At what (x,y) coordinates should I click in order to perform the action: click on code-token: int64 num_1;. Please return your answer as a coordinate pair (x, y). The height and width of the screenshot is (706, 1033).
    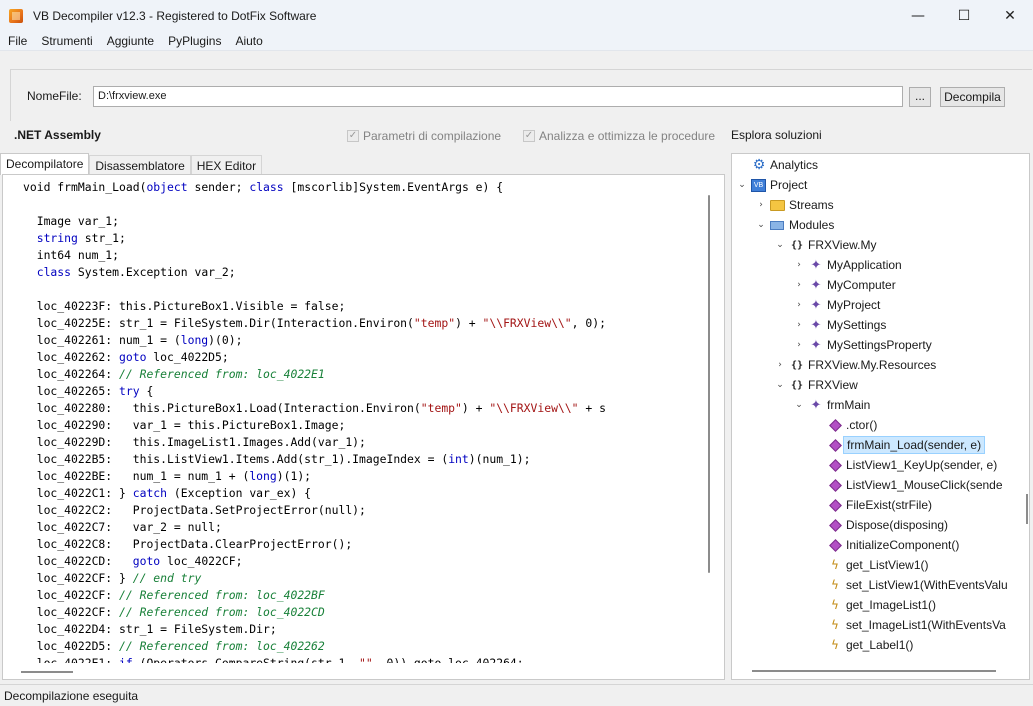
    Looking at the image, I should click on (71, 255).